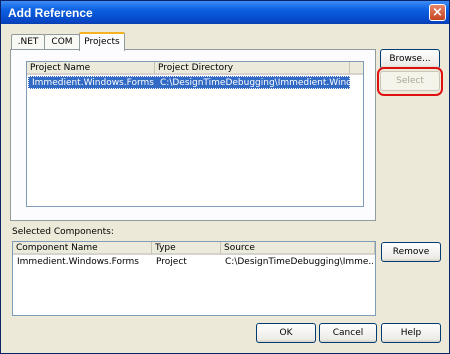 Image resolution: width=450 pixels, height=354 pixels. What do you see at coordinates (239, 248) in the screenshot?
I see `column-header-source-label: Source` at bounding box center [239, 248].